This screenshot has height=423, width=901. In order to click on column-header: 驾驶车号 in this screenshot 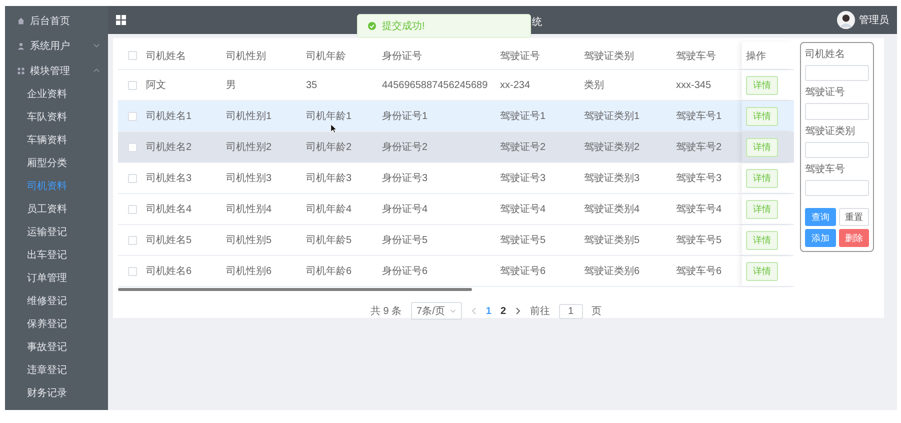, I will do `click(696, 56)`.